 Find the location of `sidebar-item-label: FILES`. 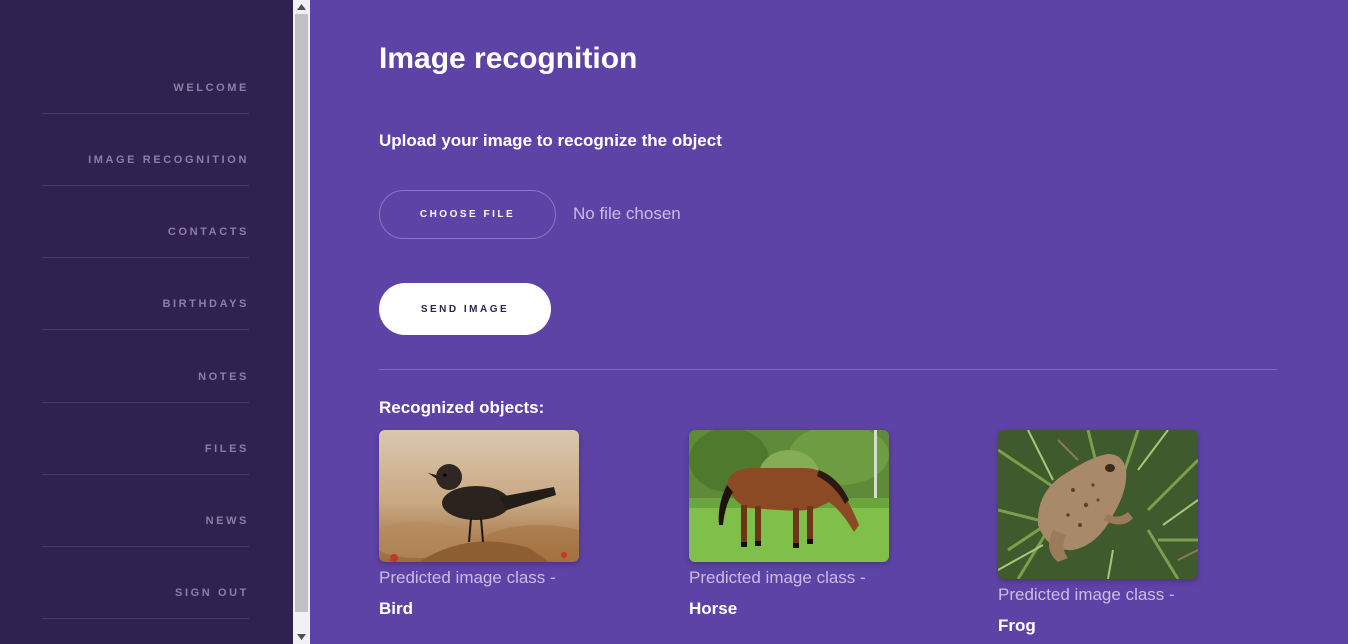

sidebar-item-label: FILES is located at coordinates (227, 449).